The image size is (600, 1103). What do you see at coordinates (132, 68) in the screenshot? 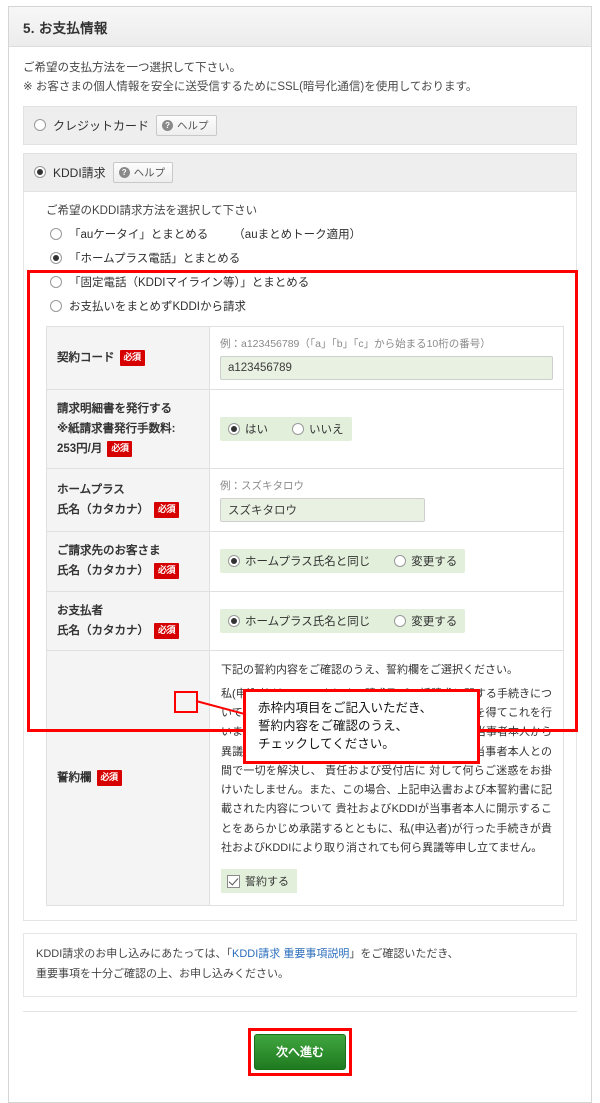
I see `intro-line-1: ご希望の支払方法を一つ選択して下さい。` at bounding box center [132, 68].